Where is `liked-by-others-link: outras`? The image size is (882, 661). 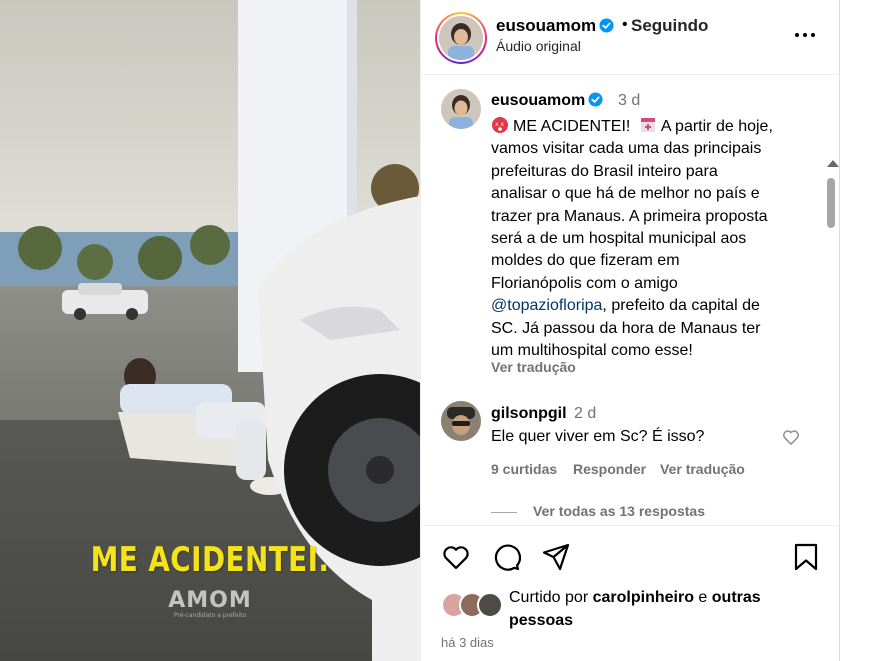 liked-by-others-link: outras is located at coordinates (736, 597).